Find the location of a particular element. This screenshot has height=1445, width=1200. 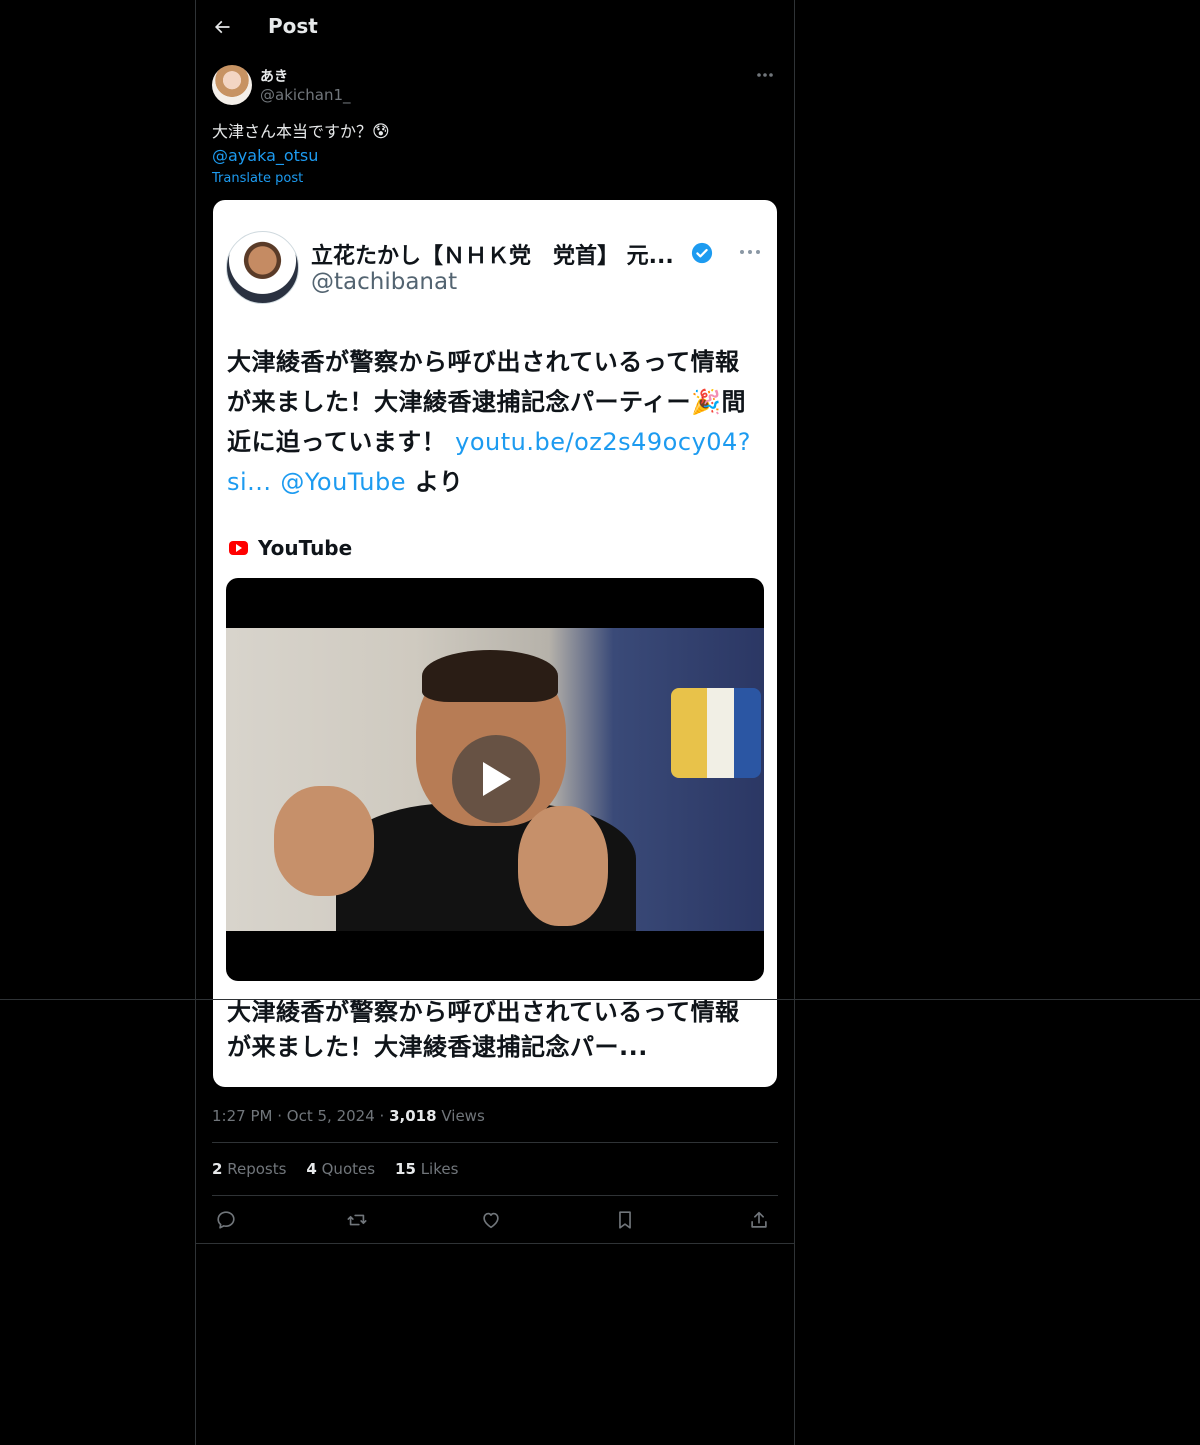

person-left-hand is located at coordinates (324, 841).